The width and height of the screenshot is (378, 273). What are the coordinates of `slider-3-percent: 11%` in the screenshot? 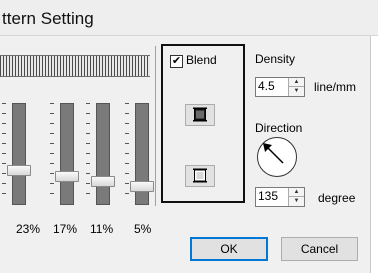 It's located at (102, 229).